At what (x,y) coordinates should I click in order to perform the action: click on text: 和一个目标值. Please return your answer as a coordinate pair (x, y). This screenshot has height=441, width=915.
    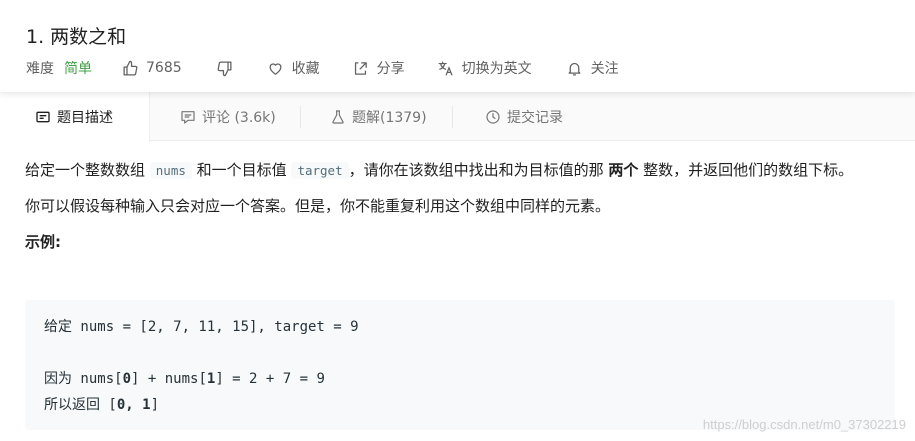
    Looking at the image, I should click on (241, 170).